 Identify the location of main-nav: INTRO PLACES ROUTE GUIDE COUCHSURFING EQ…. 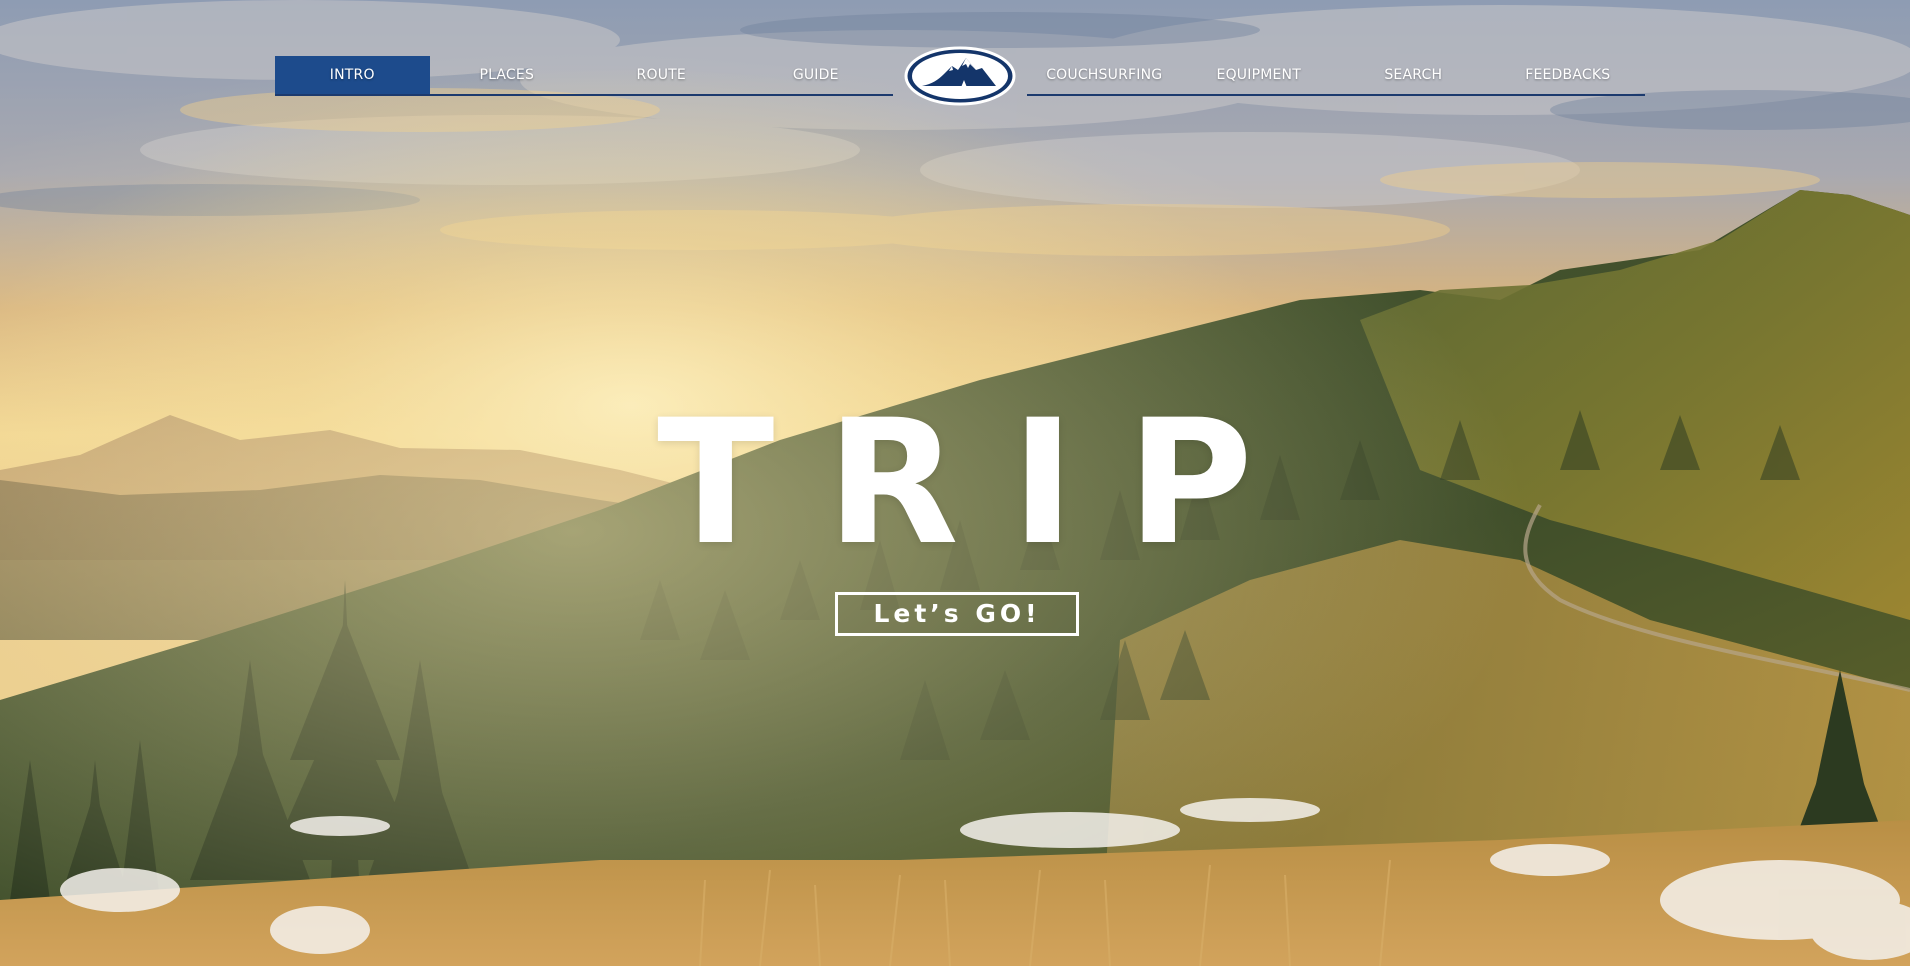
(960, 76).